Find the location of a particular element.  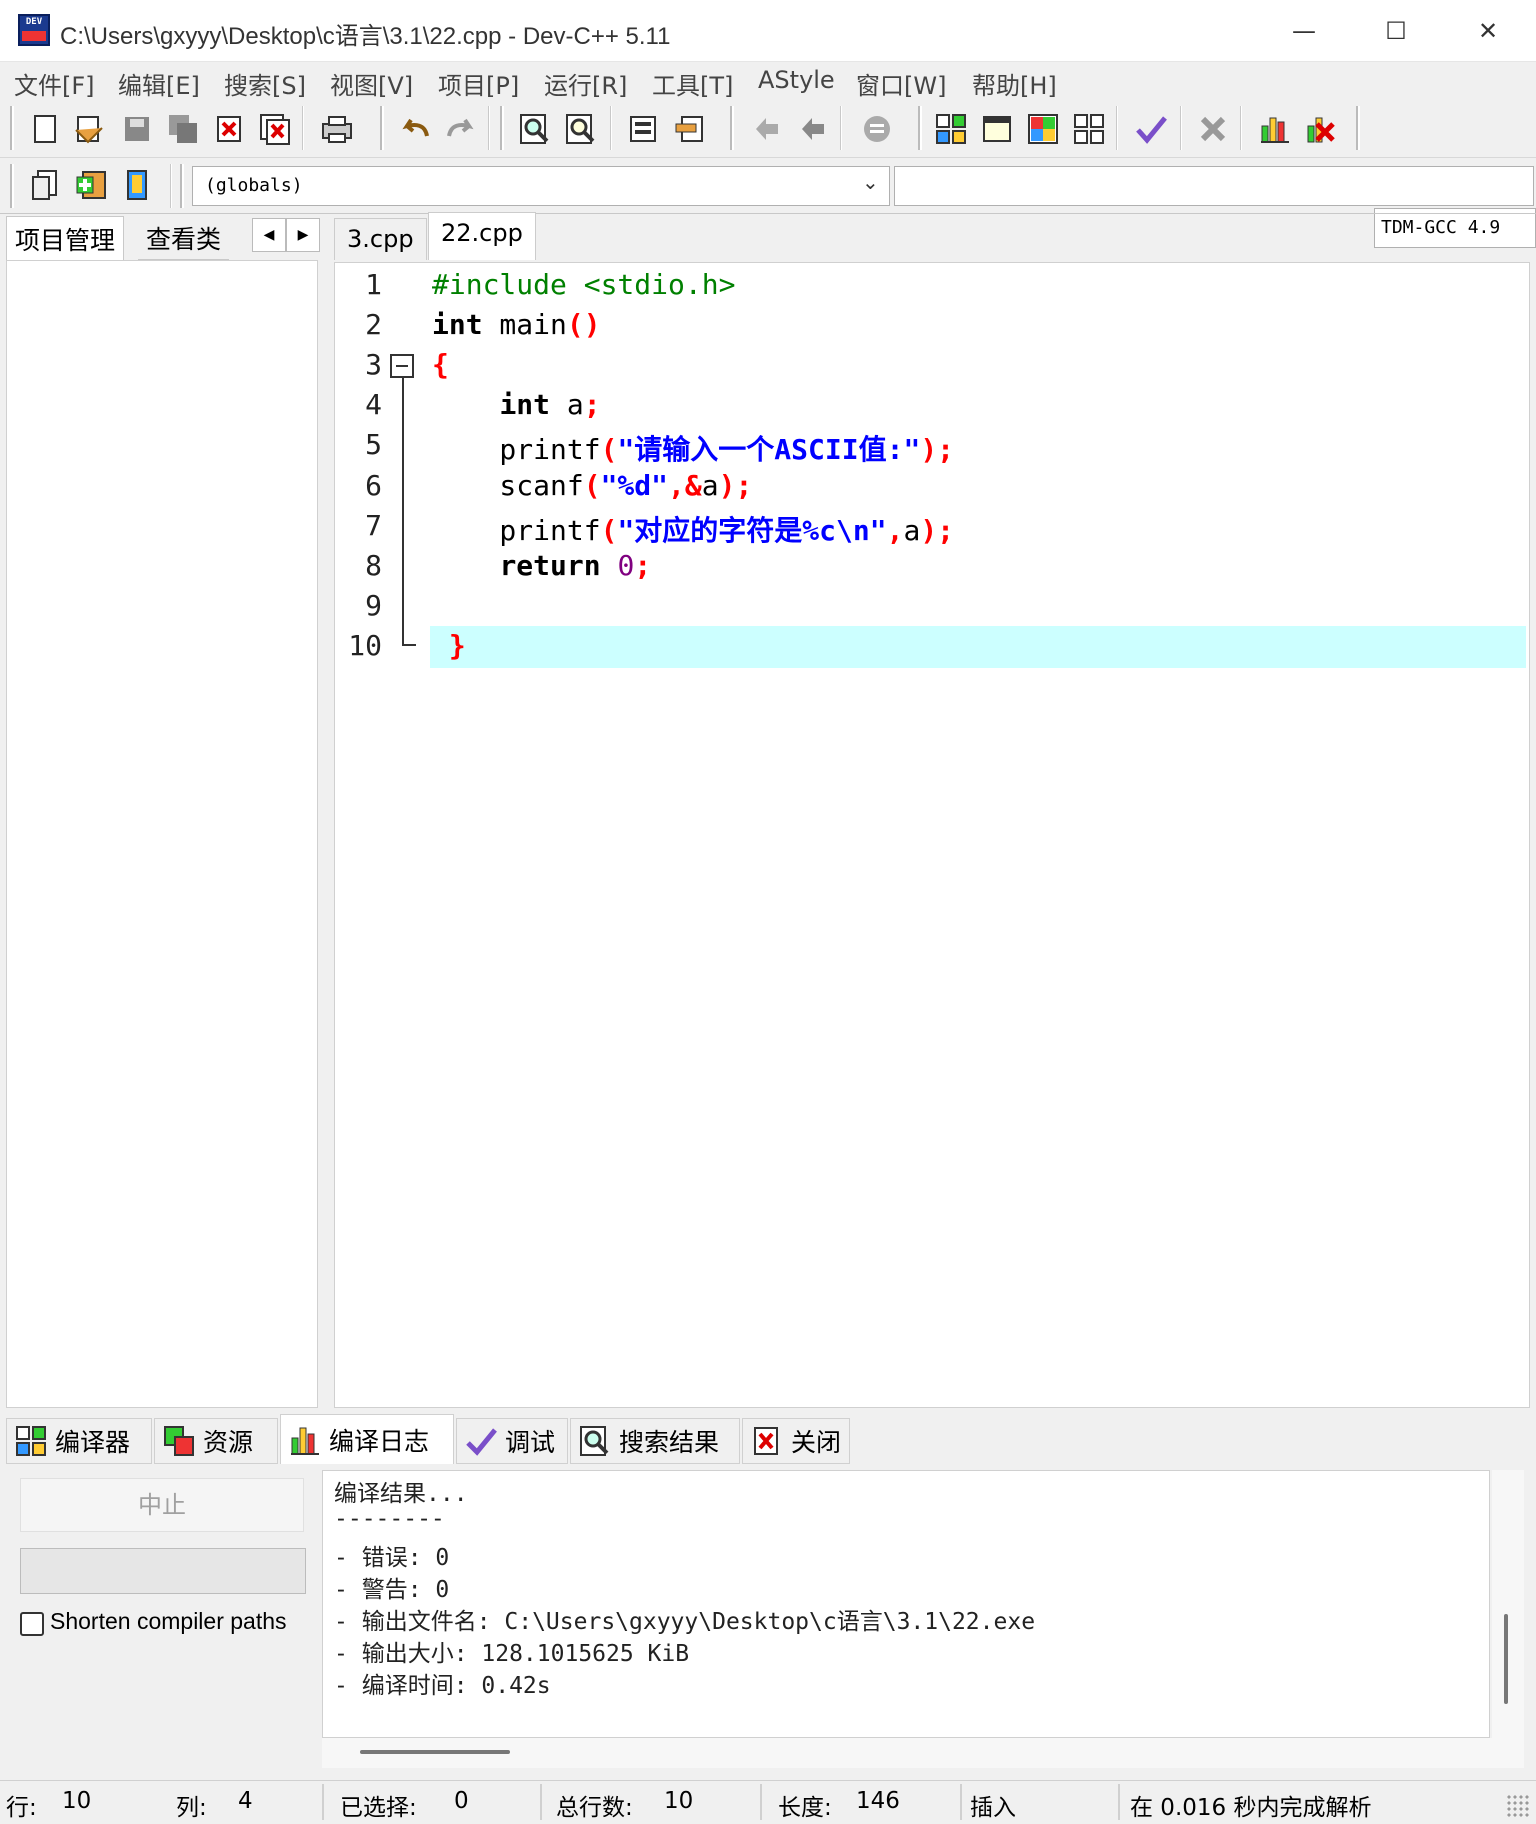

find-icon is located at coordinates (535, 129).